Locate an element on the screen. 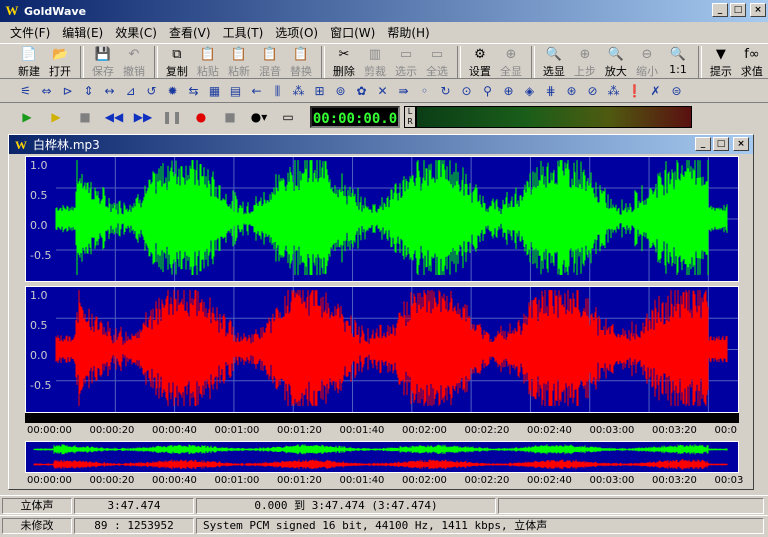 The image size is (768, 537). maximize-button: □ is located at coordinates (738, 10).